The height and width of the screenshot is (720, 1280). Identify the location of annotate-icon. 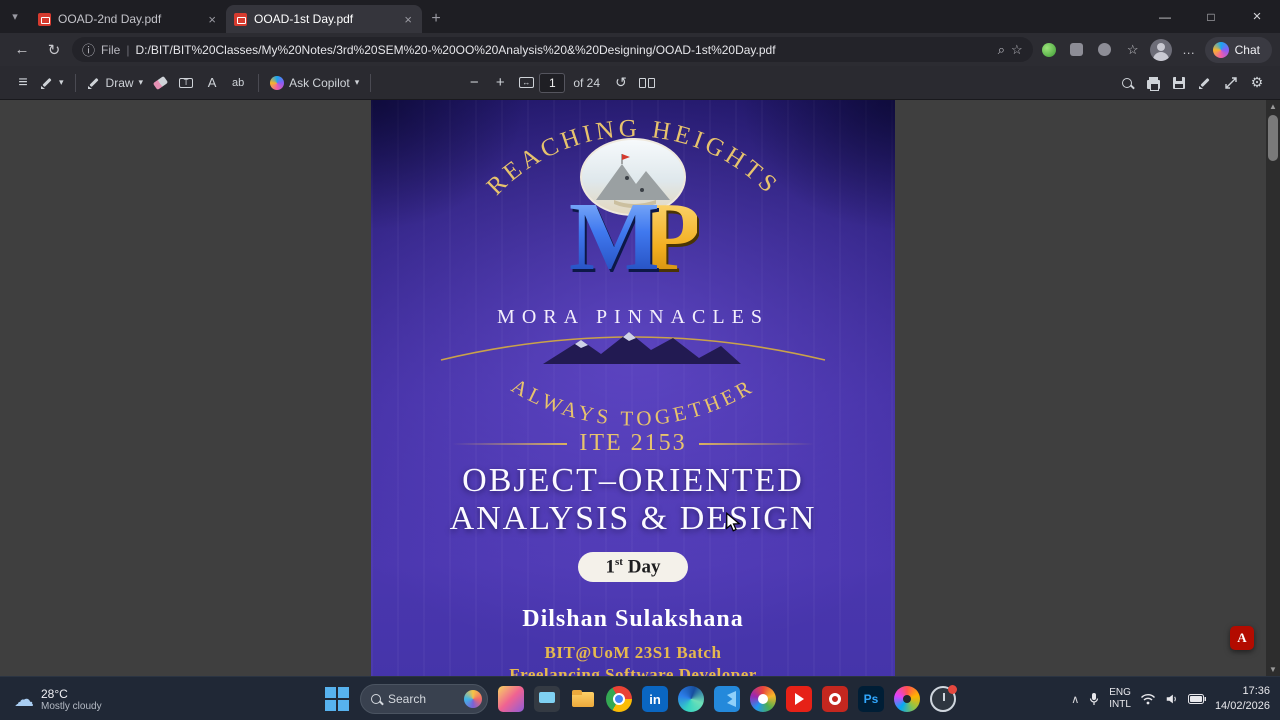
(1205, 83).